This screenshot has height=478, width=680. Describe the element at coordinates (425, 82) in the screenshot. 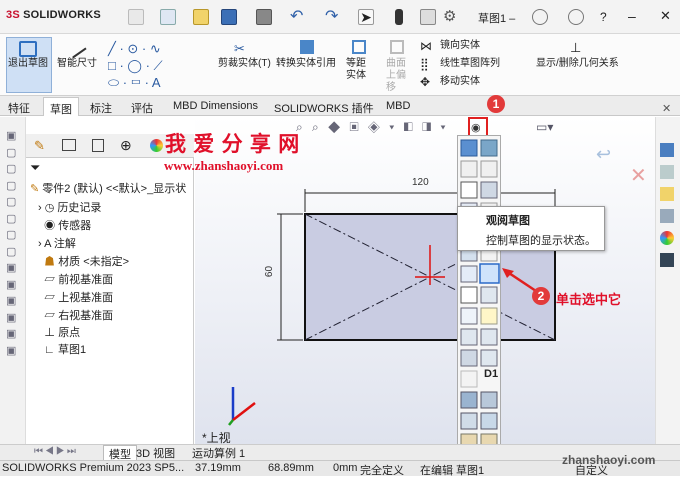

I see `move-entities-icon: ✥` at that location.